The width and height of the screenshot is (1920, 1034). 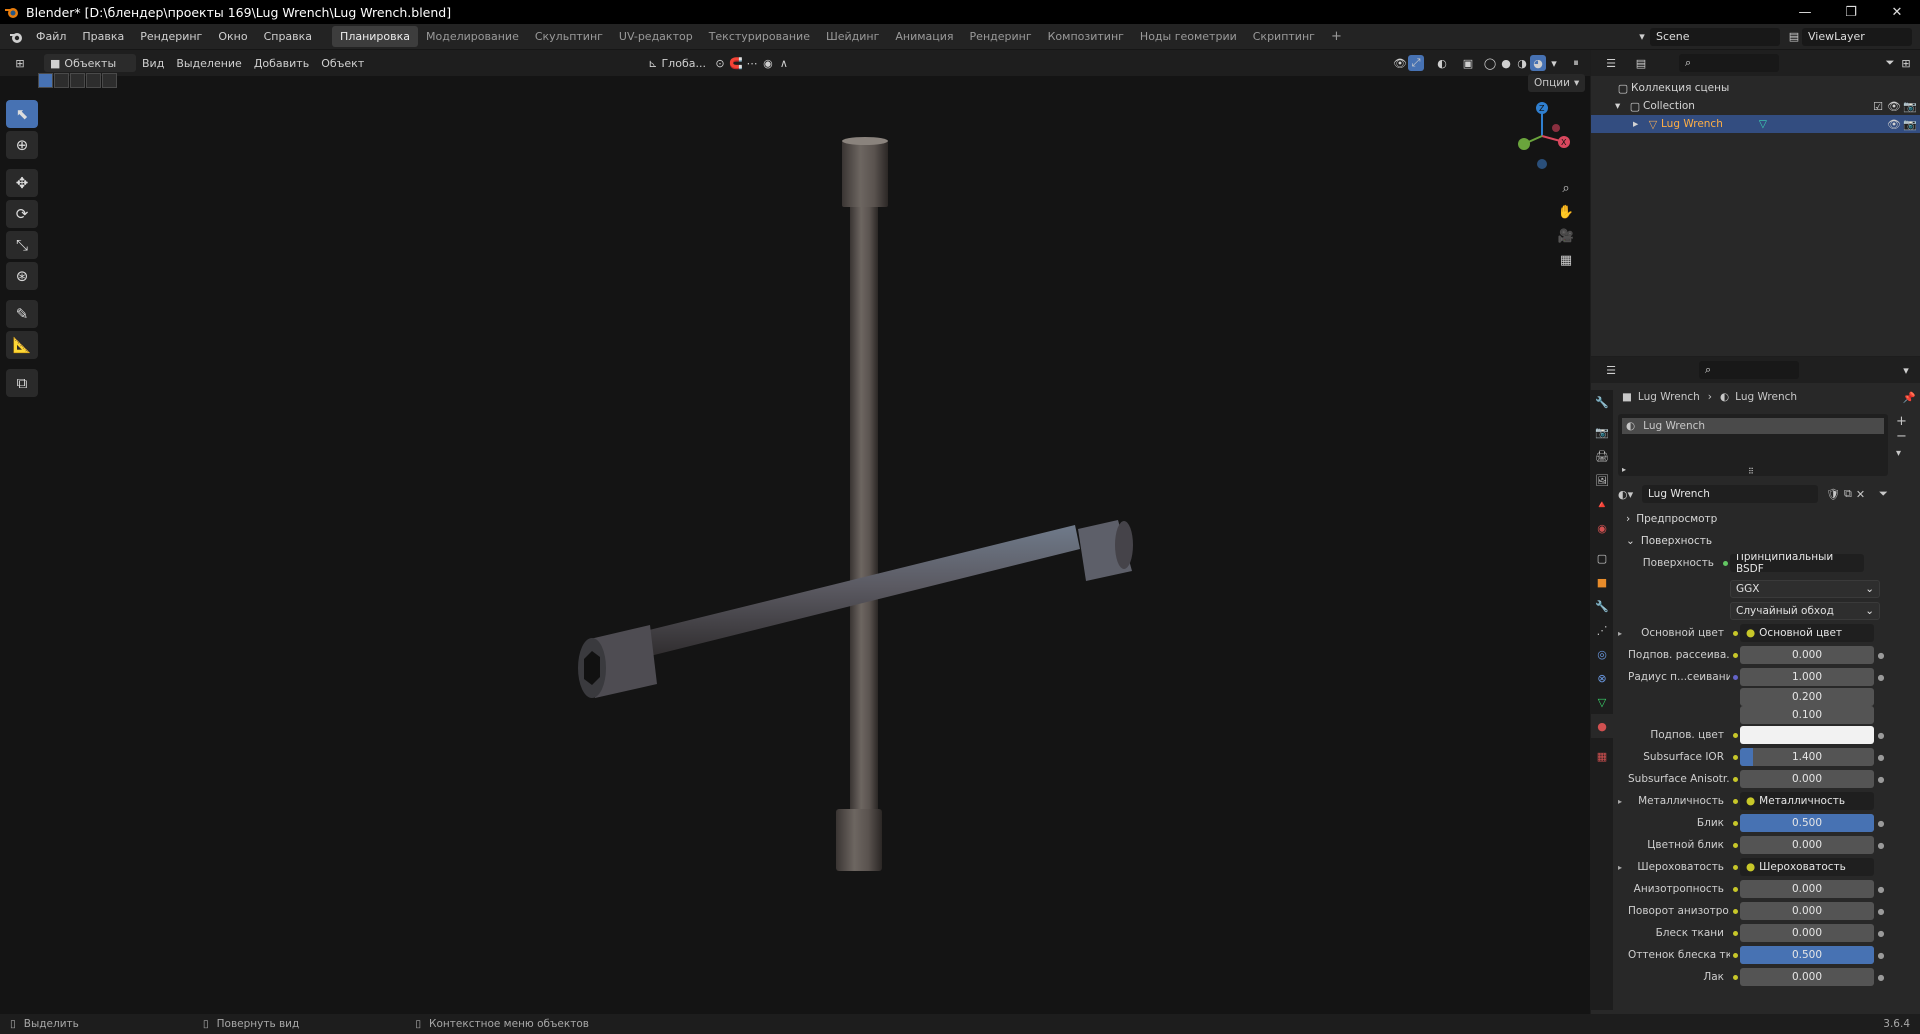 What do you see at coordinates (1086, 36) in the screenshot?
I see `workspace-tab-compositing: Композитинг` at bounding box center [1086, 36].